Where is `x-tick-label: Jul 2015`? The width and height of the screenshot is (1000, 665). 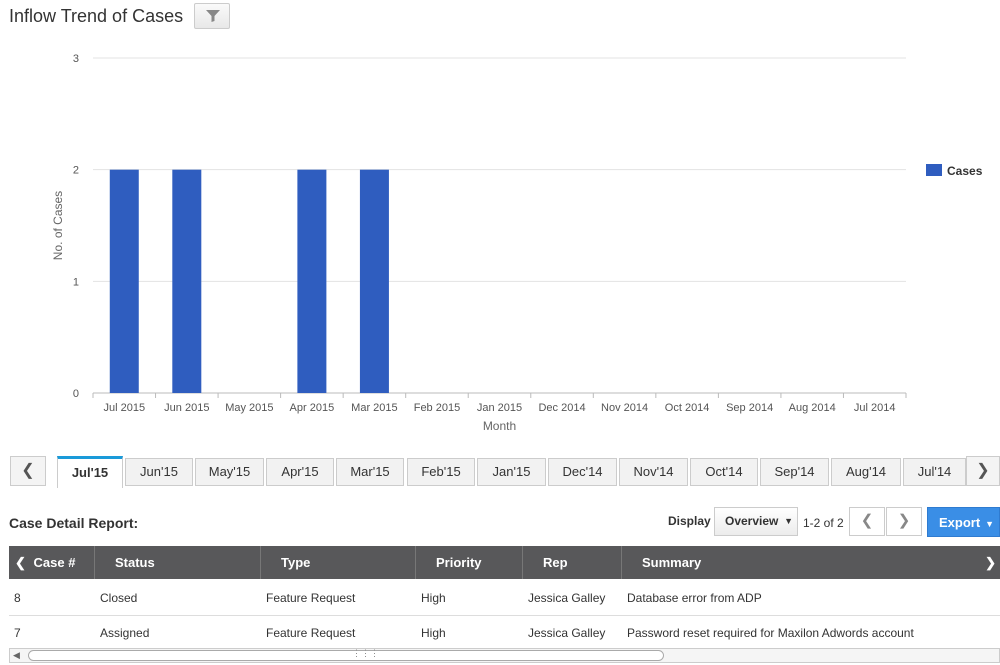
x-tick-label: Jul 2015 is located at coordinates (124, 408).